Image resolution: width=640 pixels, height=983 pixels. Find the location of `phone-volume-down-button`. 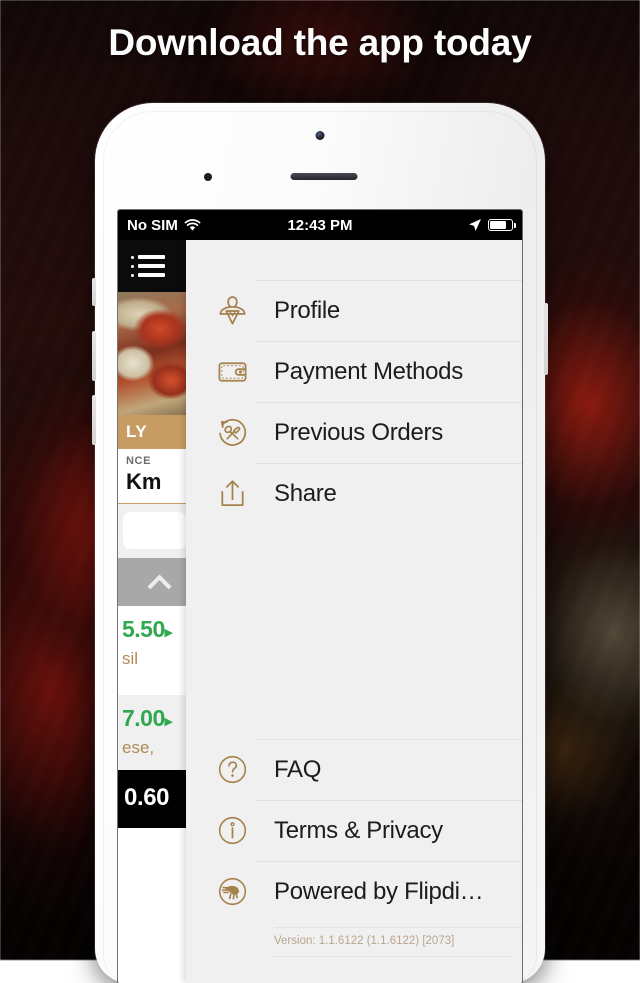

phone-volume-down-button is located at coordinates (94, 420).